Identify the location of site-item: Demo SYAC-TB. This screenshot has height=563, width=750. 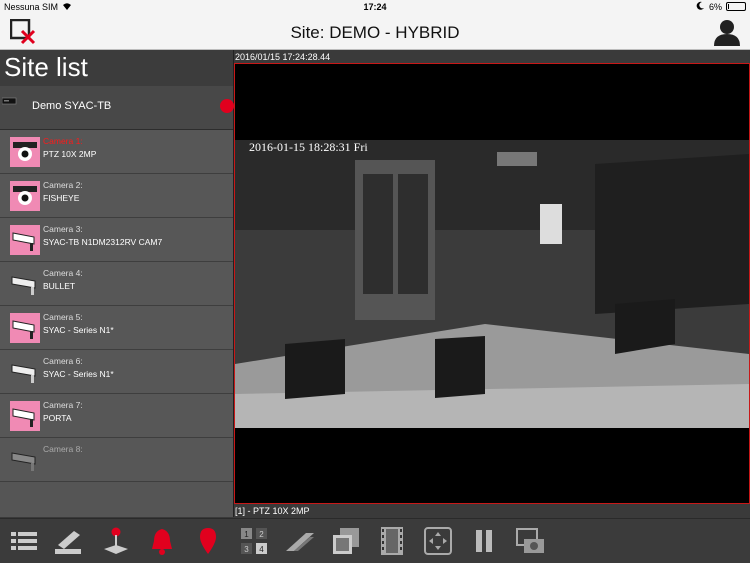
(117, 108).